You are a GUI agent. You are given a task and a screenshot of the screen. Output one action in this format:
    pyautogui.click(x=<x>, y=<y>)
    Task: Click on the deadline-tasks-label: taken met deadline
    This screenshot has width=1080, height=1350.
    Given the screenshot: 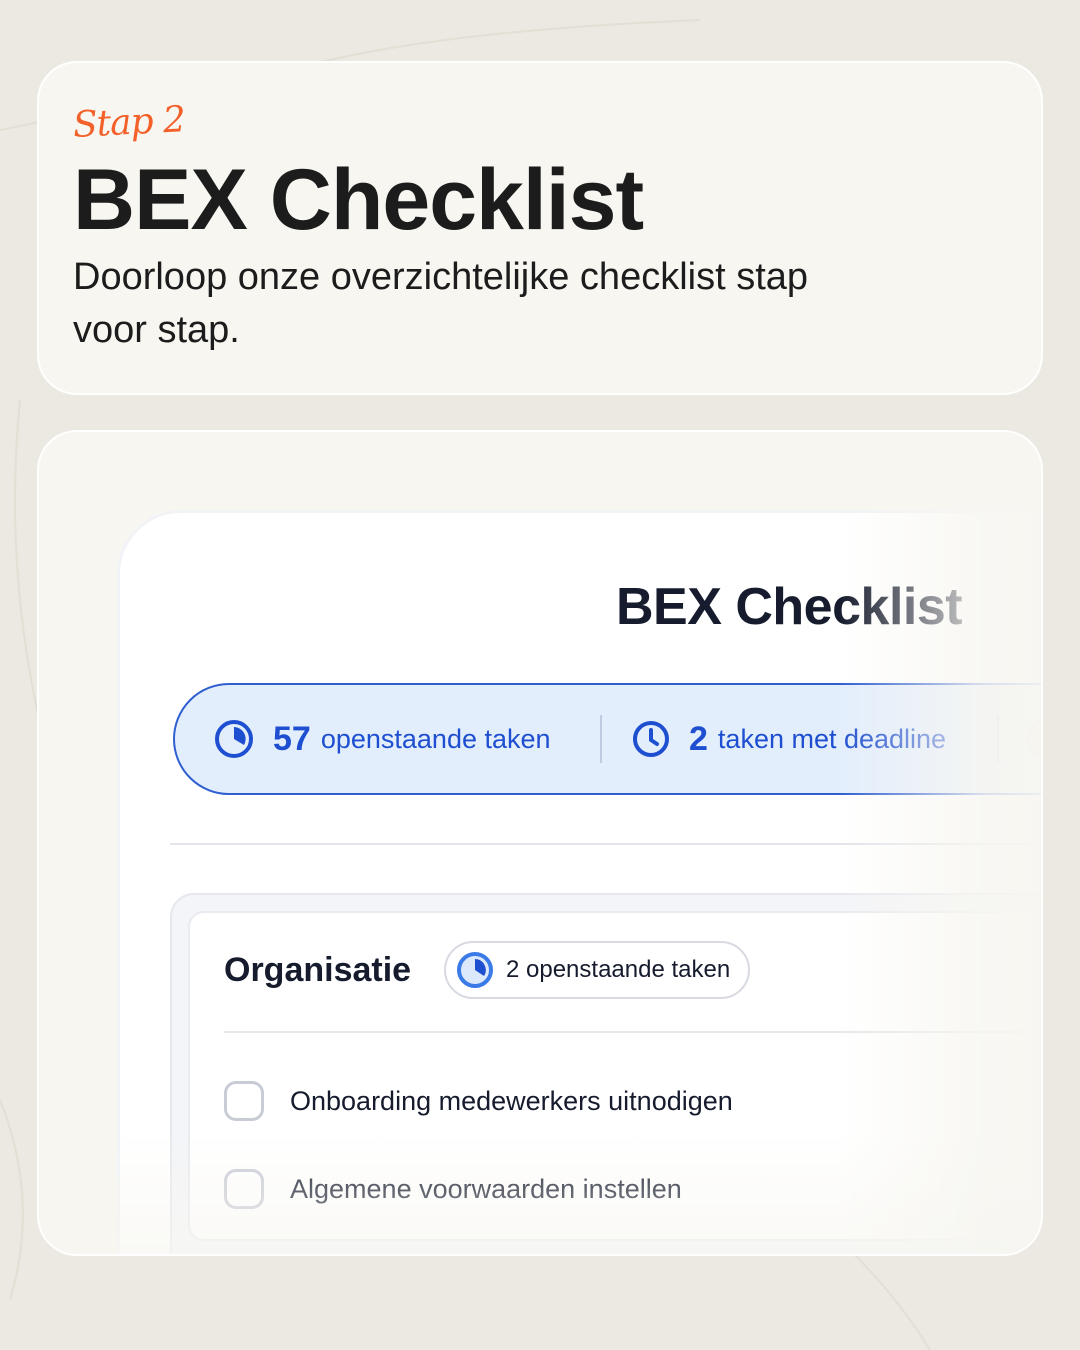 What is the action you would take?
    pyautogui.click(x=832, y=738)
    